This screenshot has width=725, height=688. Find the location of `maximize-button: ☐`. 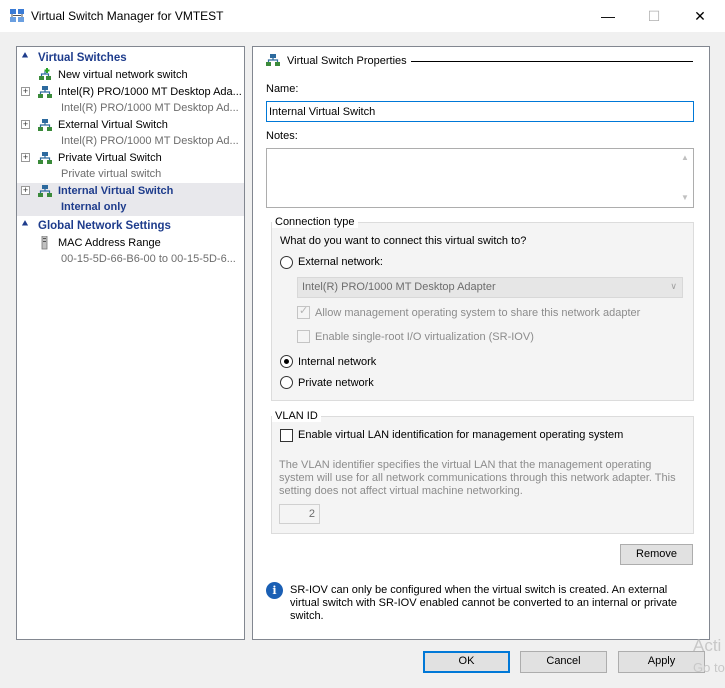

maximize-button: ☐ is located at coordinates (654, 16).